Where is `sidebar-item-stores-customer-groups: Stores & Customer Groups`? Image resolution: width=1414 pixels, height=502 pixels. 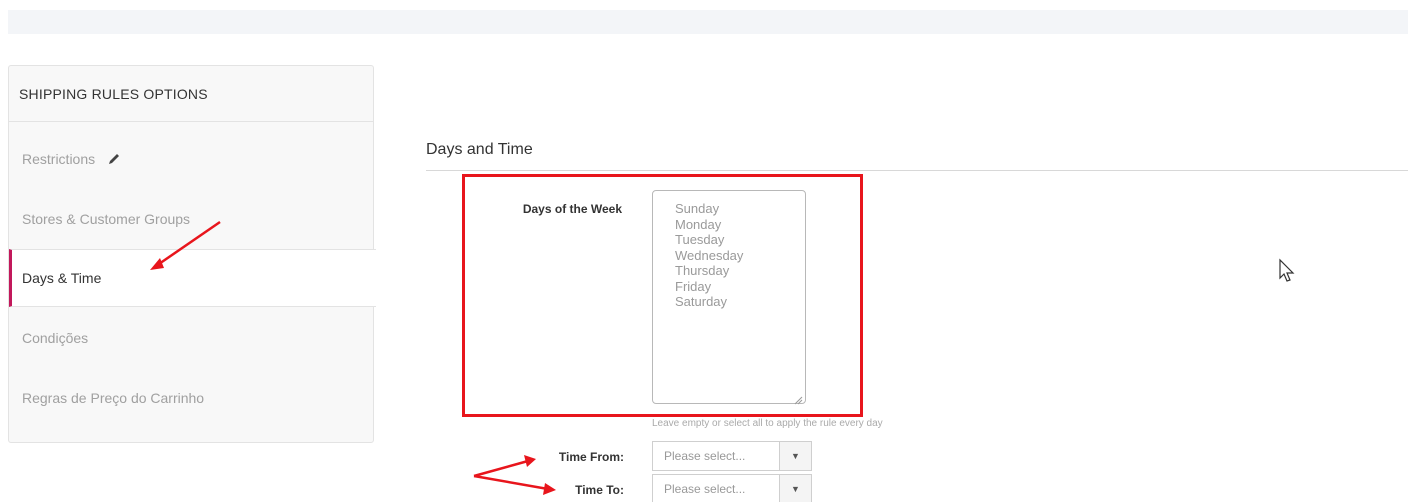
sidebar-item-stores-customer-groups: Stores & Customer Groups is located at coordinates (192, 219).